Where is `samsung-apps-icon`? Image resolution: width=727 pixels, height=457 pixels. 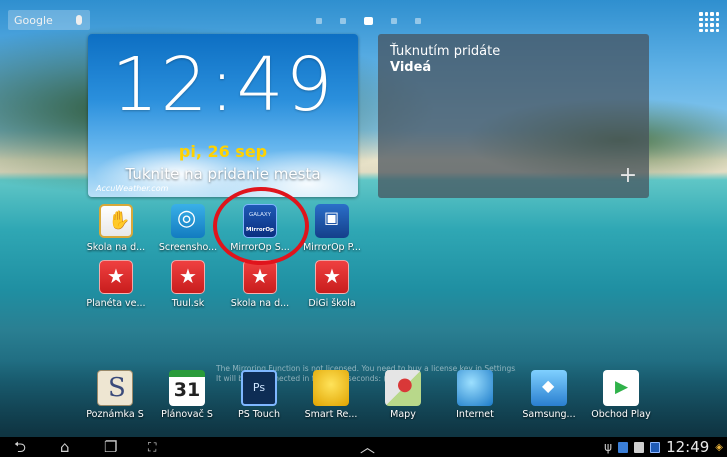 samsung-apps-icon is located at coordinates (549, 388).